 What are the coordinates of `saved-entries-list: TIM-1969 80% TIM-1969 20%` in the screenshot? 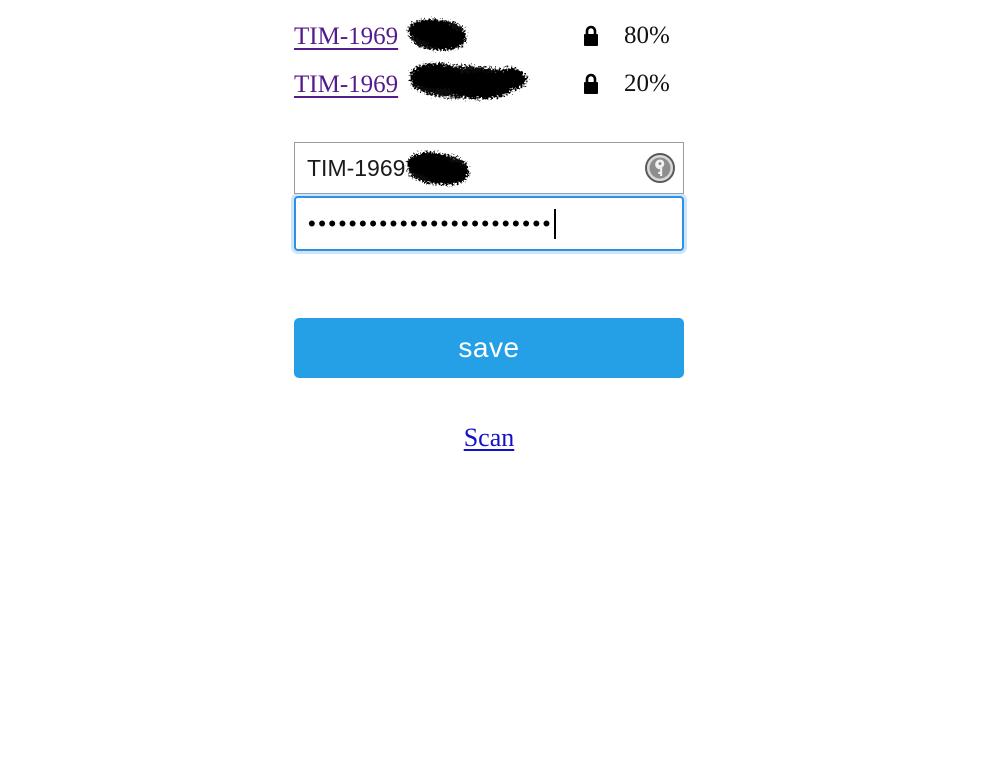 It's located at (490, 60).